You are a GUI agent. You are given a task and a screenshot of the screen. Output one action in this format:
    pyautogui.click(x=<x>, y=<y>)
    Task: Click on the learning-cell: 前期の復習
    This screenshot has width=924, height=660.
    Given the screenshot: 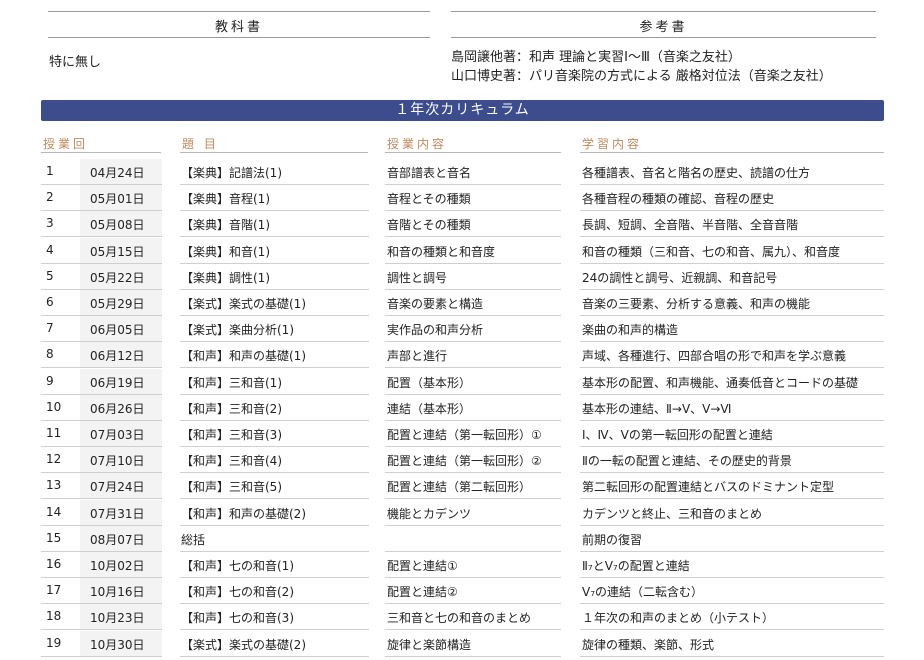 What is the action you would take?
    pyautogui.click(x=612, y=539)
    